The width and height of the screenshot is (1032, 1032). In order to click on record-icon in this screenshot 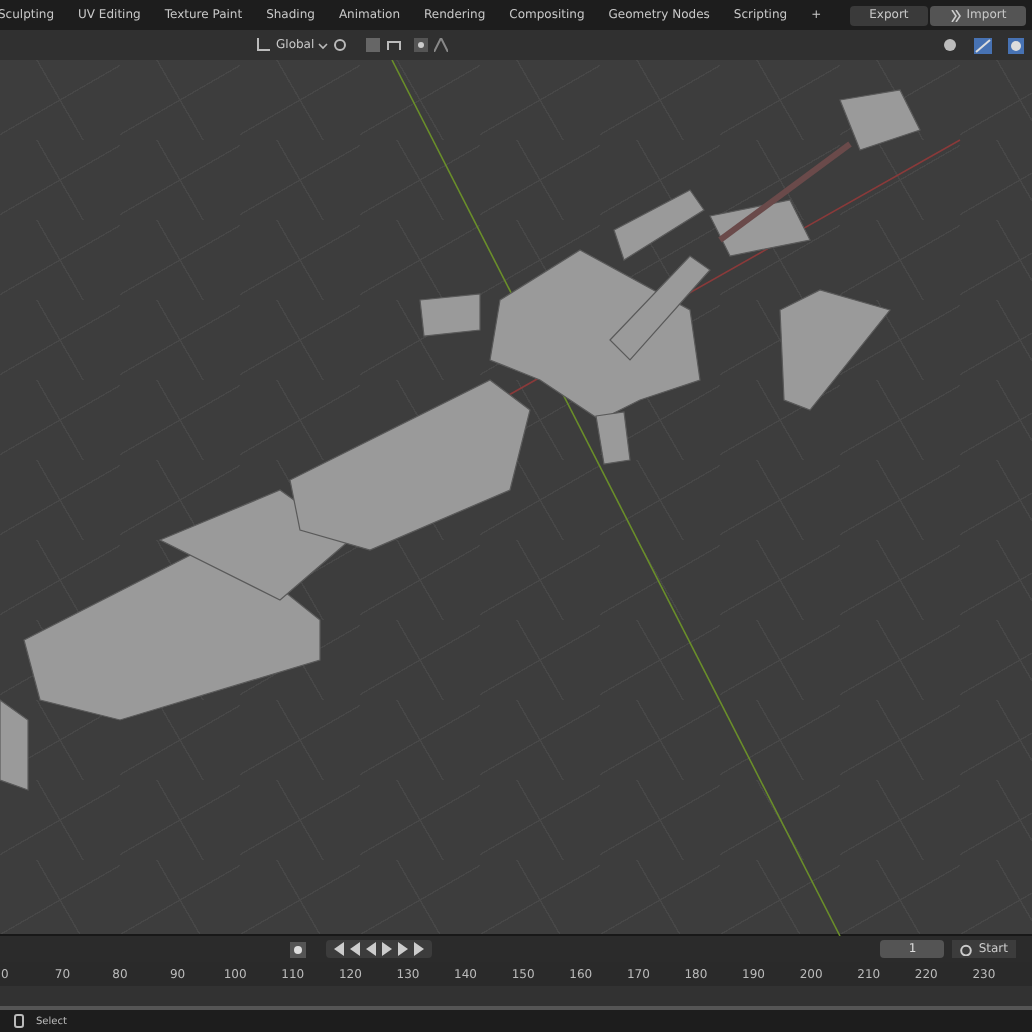, I will do `click(298, 949)`.